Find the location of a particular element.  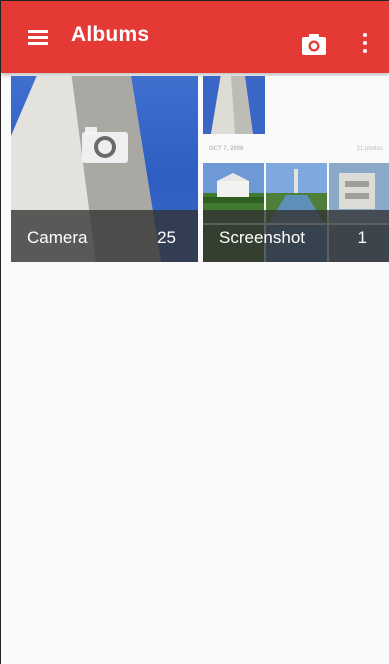

page-title: Albums is located at coordinates (110, 34).